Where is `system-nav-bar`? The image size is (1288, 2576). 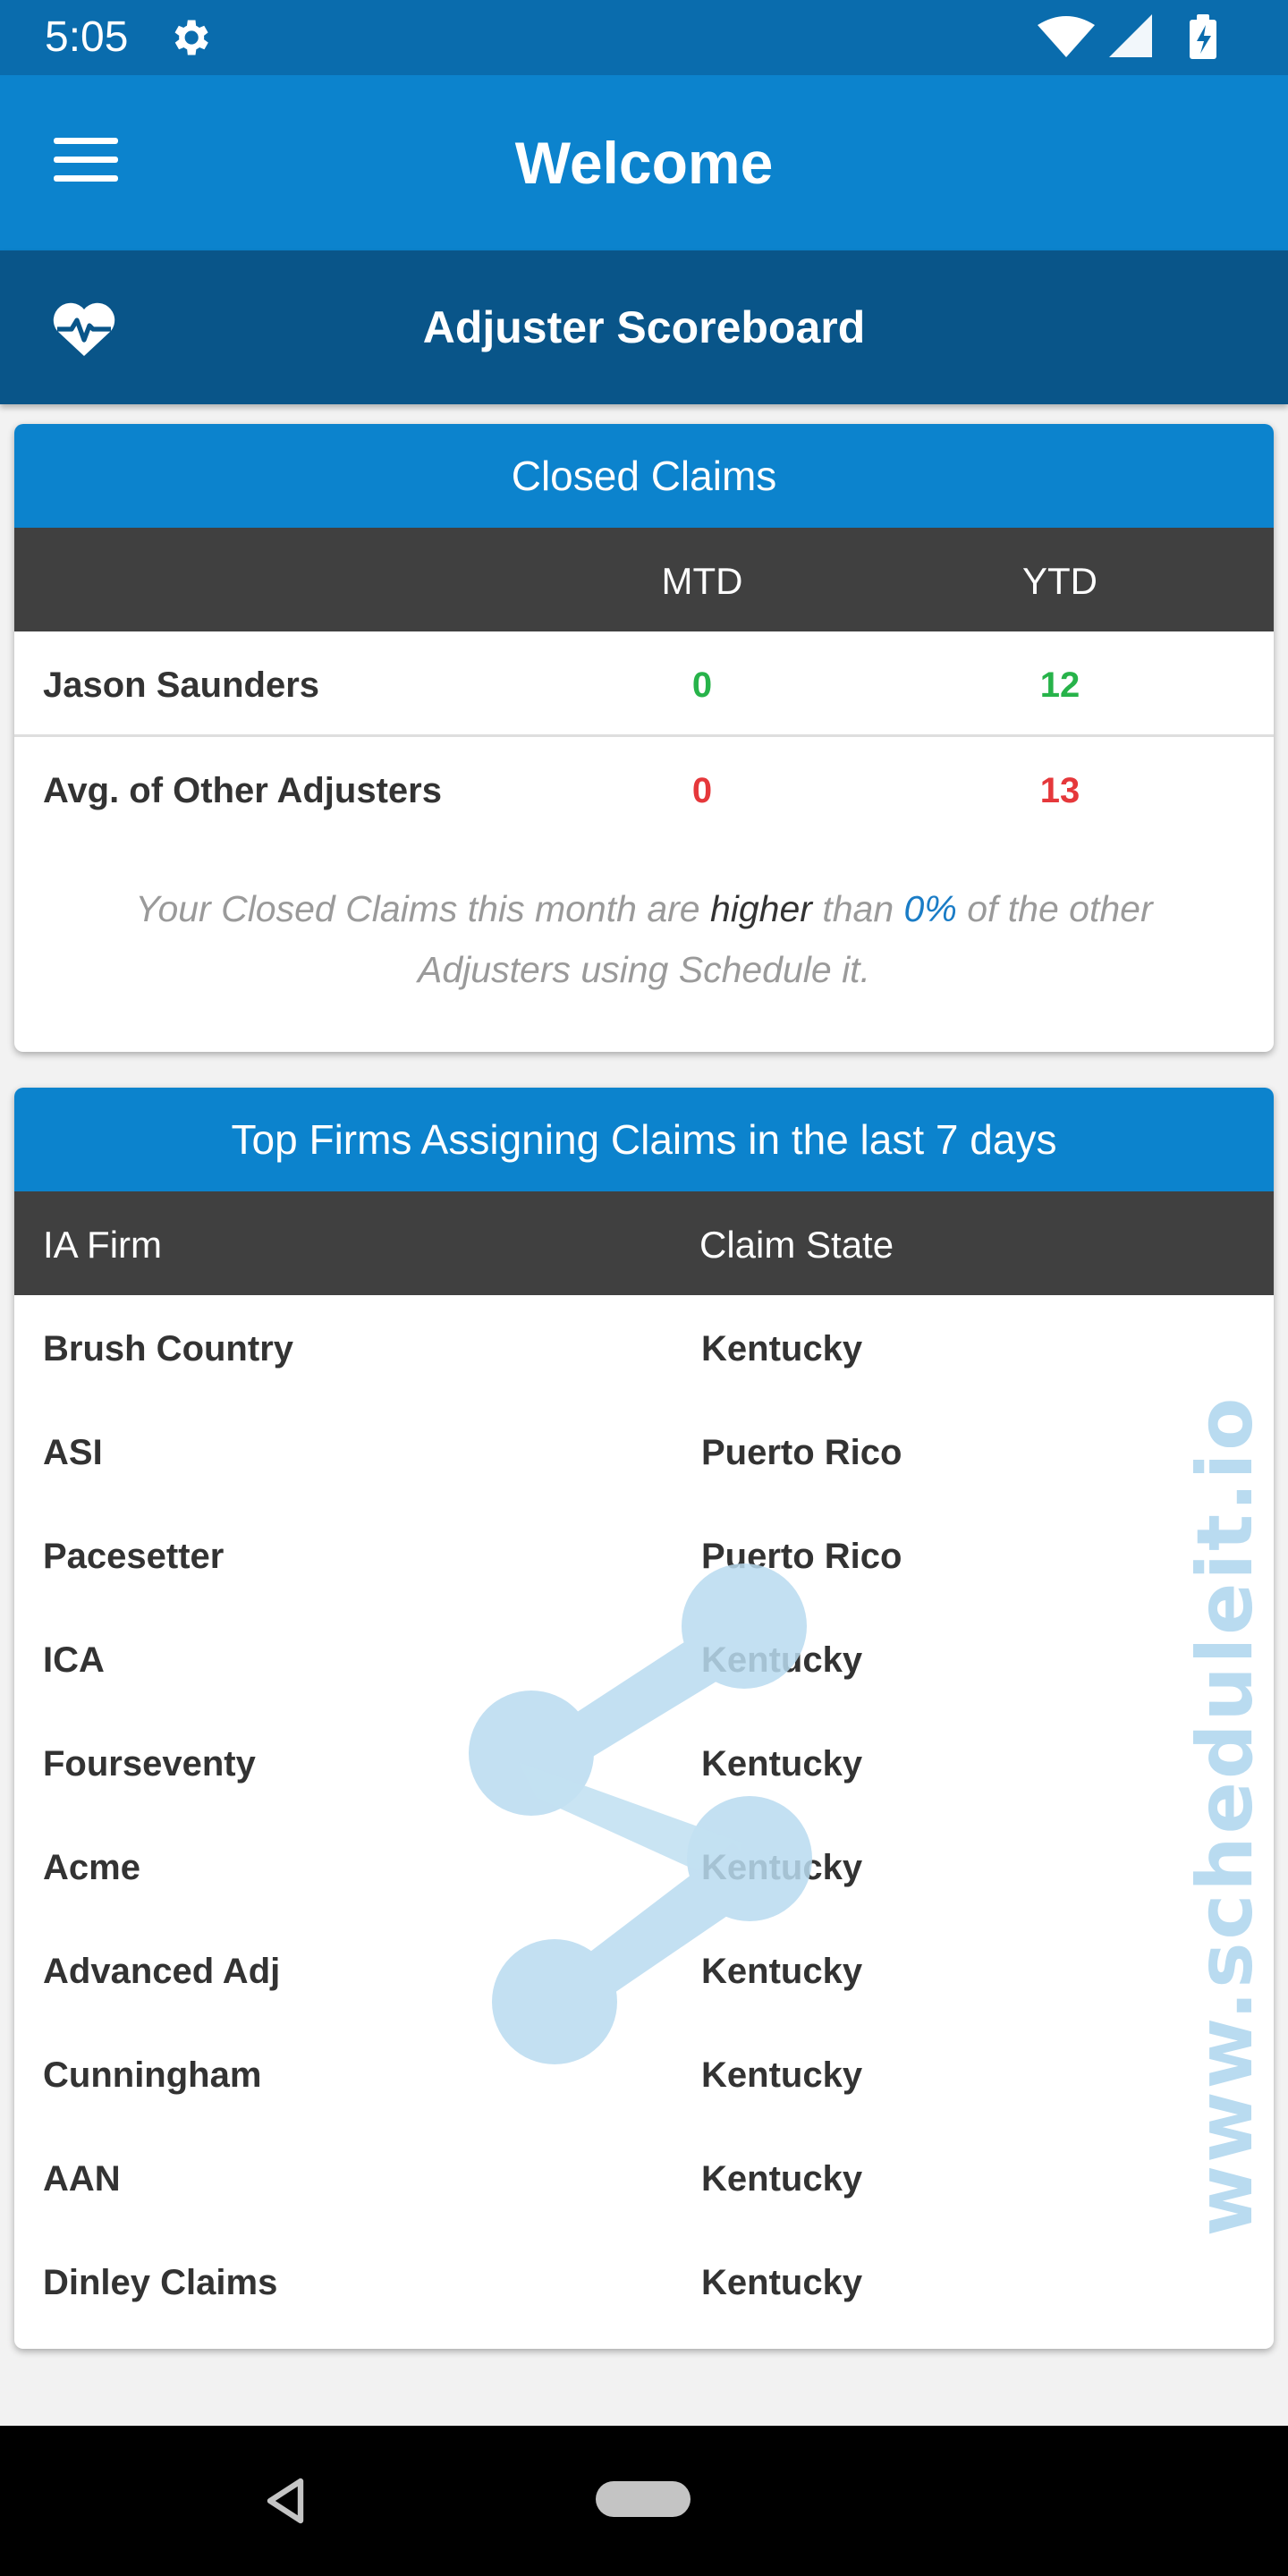 system-nav-bar is located at coordinates (644, 2501).